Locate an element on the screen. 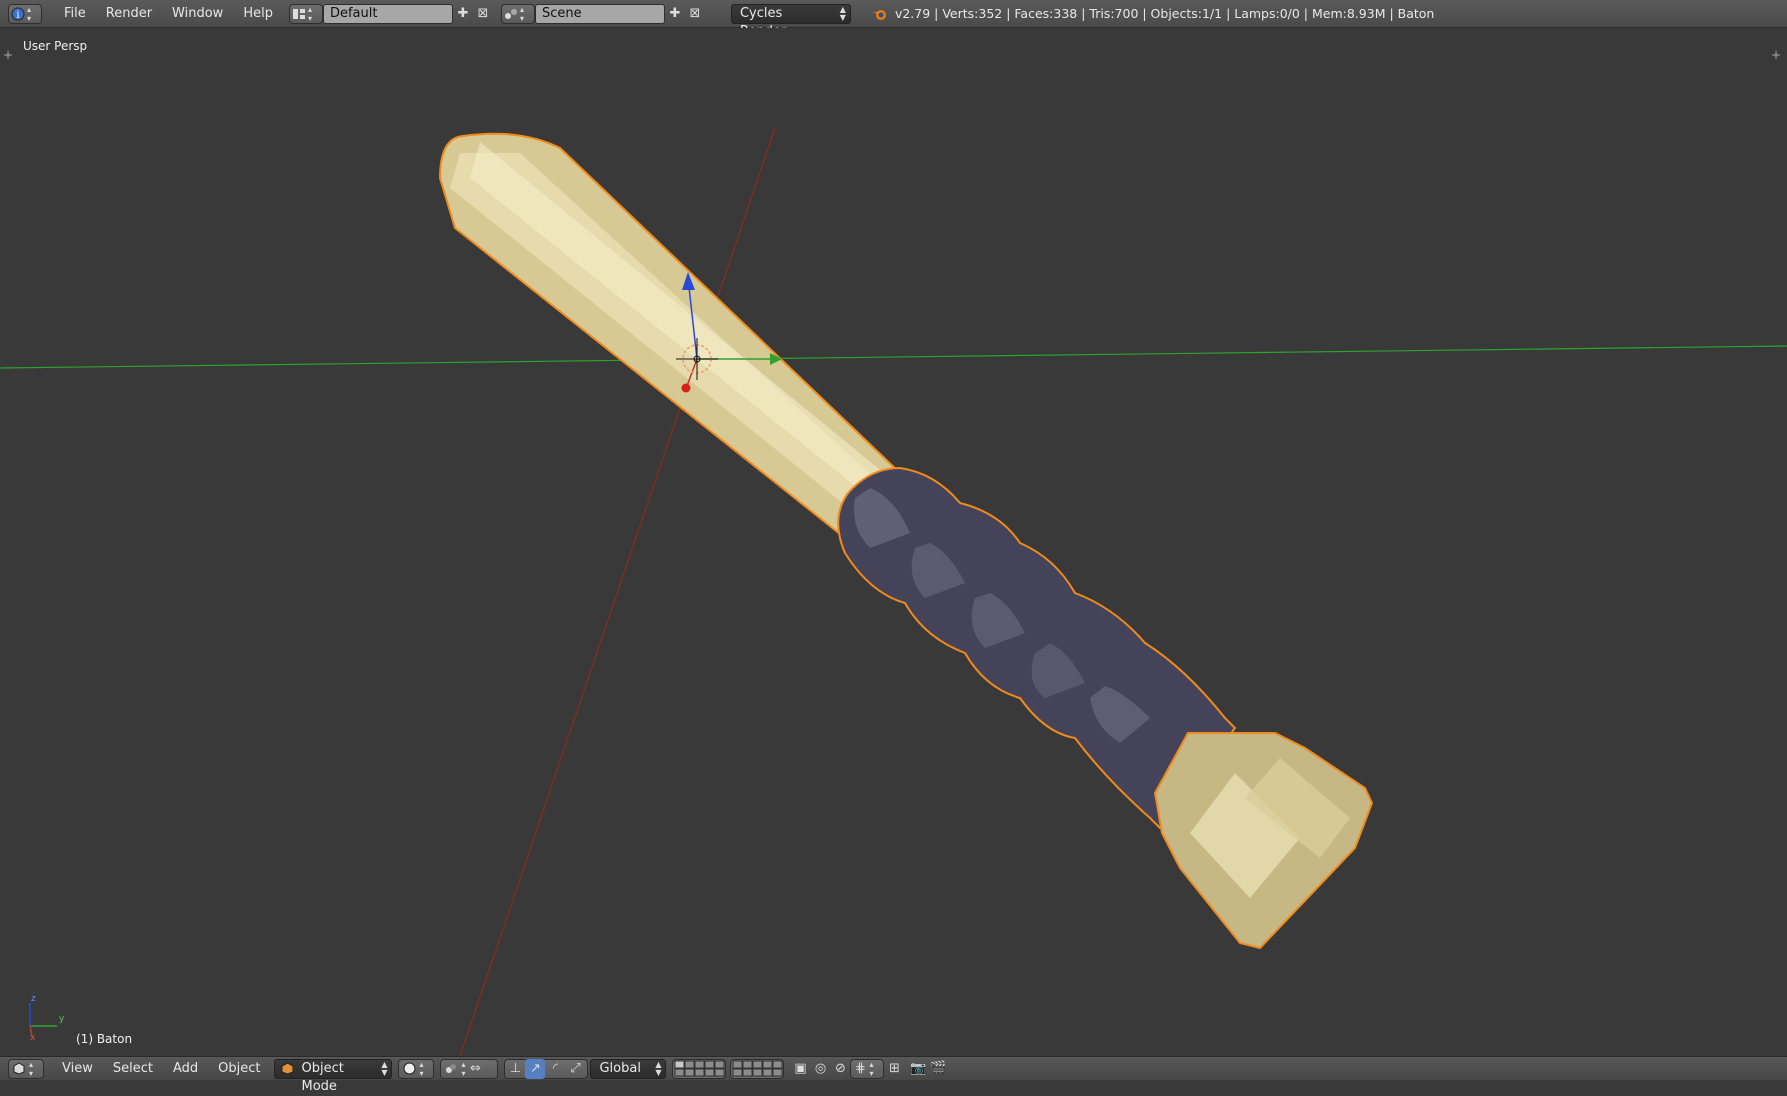 This screenshot has width=1787, height=1096. scale-manipulator-icon: ⤢ is located at coordinates (575, 1069).